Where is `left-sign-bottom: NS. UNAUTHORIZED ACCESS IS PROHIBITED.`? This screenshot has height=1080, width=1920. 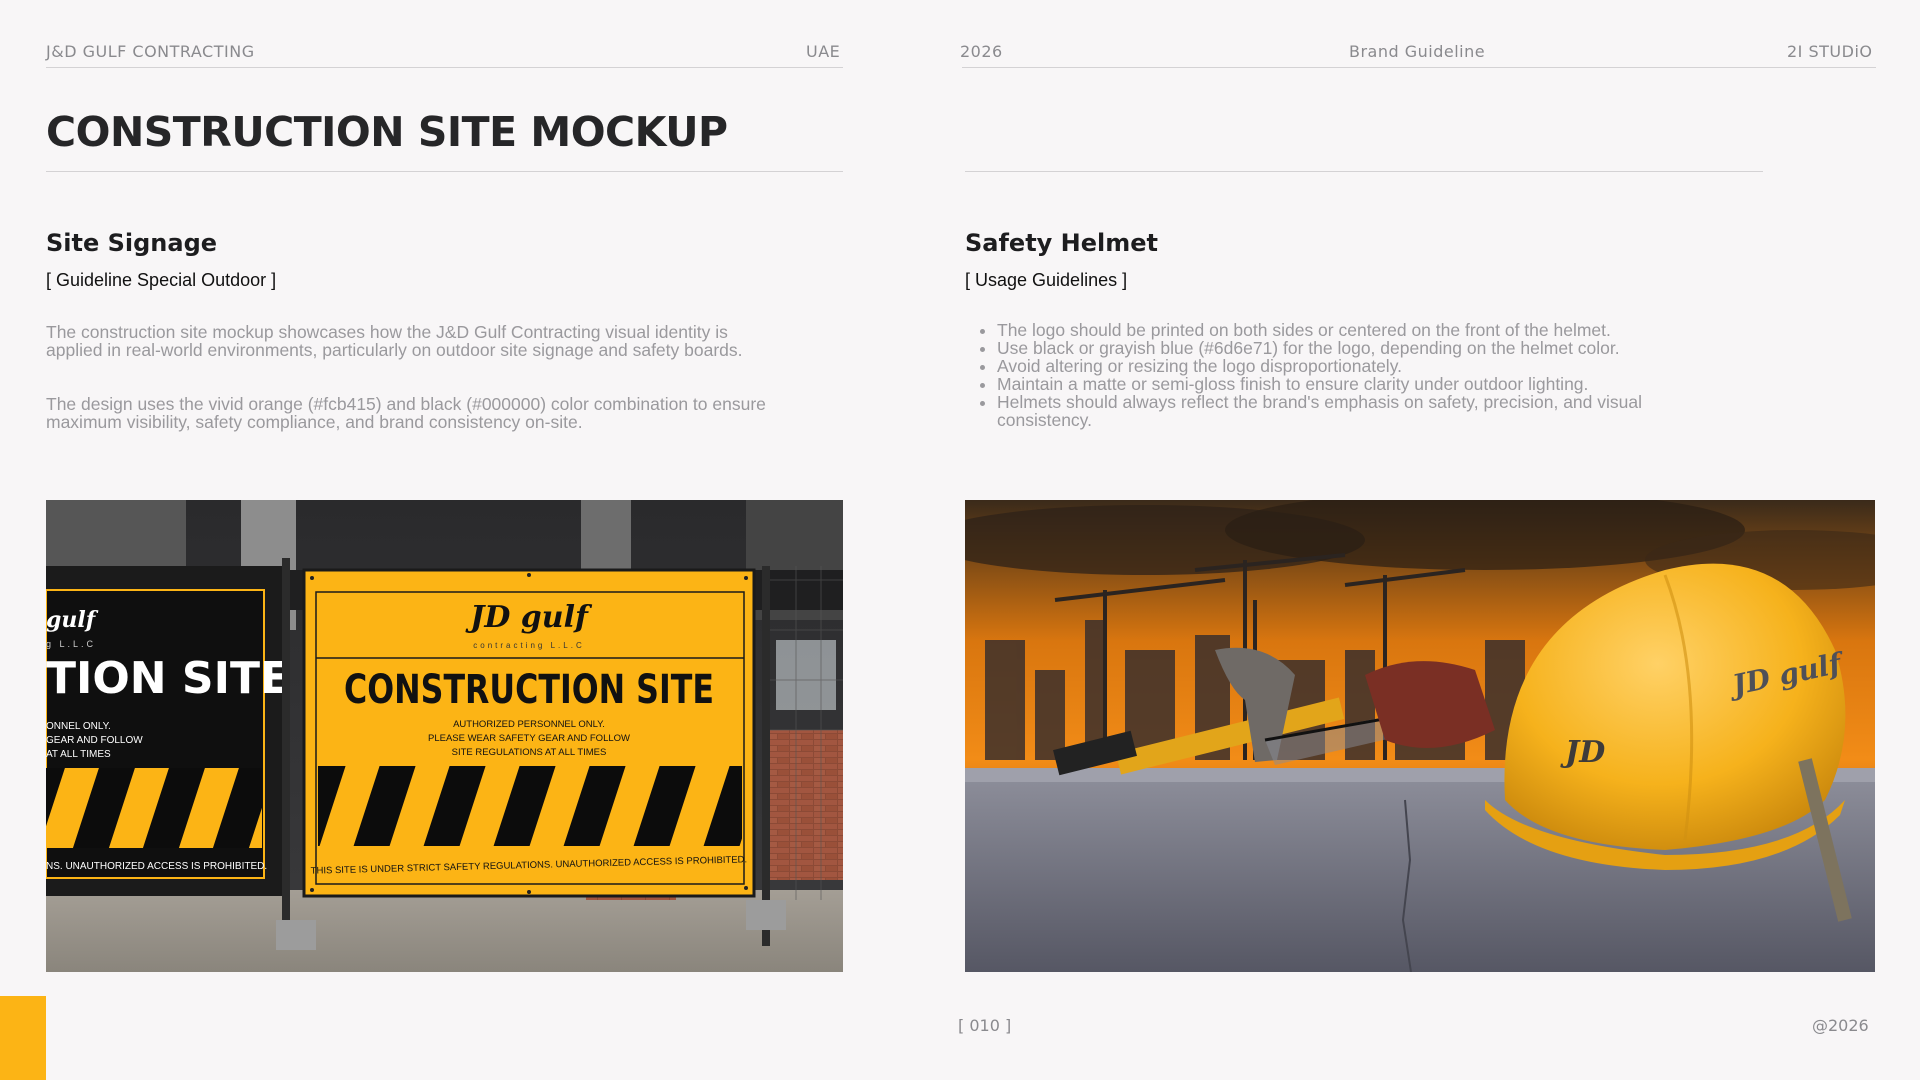
left-sign-bottom: NS. UNAUTHORIZED ACCESS IS PROHIBITED. is located at coordinates (156, 866).